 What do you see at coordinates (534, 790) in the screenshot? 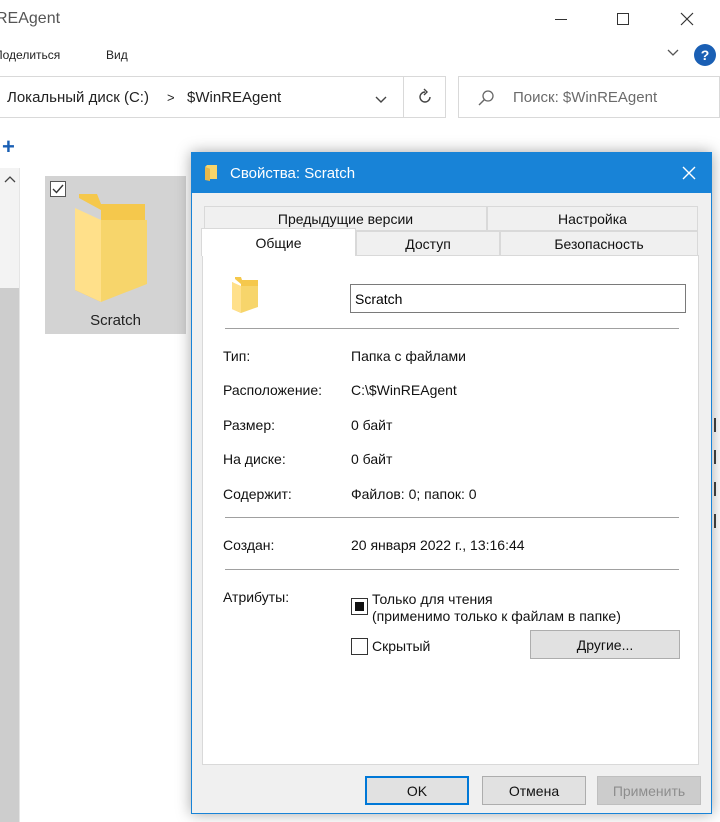
I see `cancel-button: Отмена` at bounding box center [534, 790].